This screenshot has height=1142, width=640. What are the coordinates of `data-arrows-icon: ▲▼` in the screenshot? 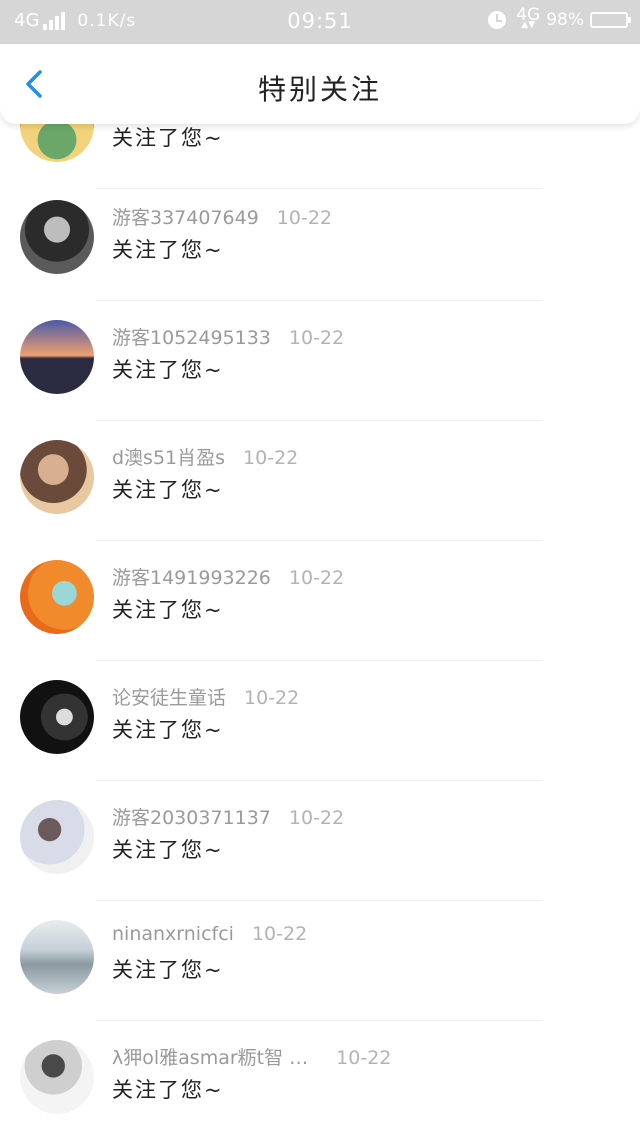 It's located at (528, 25).